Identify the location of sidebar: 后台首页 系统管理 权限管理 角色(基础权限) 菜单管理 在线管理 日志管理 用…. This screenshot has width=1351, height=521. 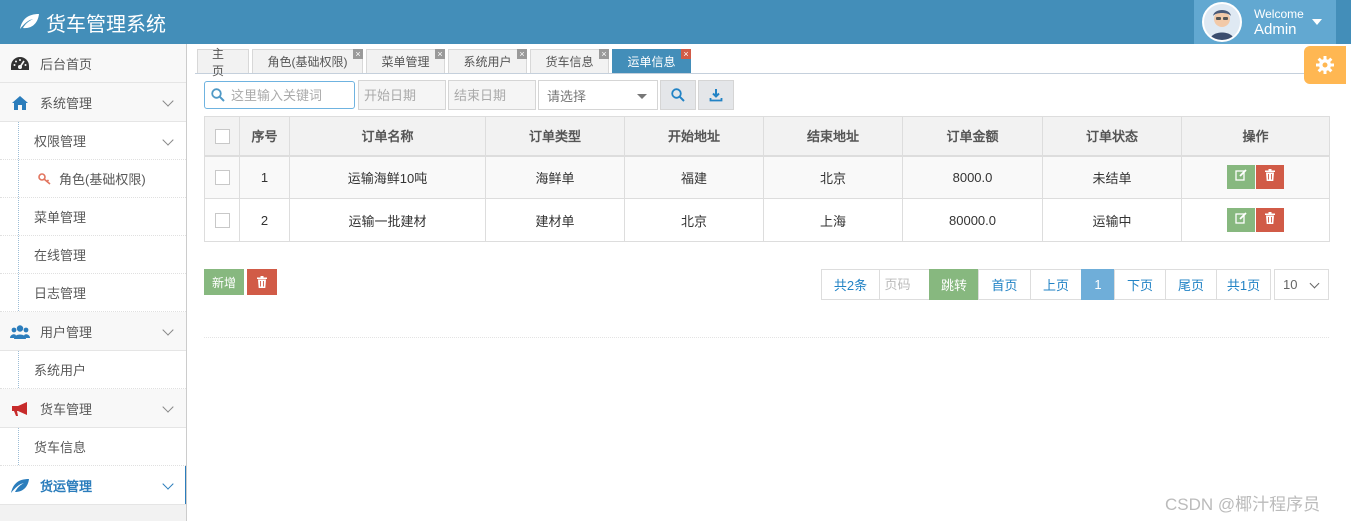
(93, 282).